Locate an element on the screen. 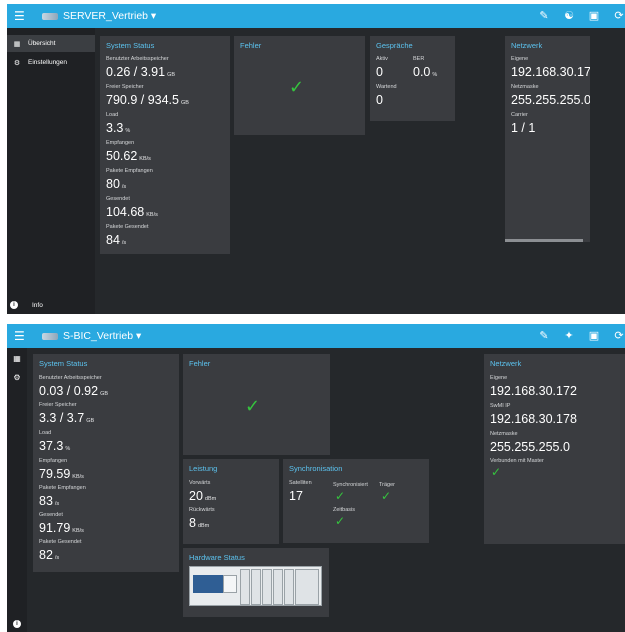 The width and height of the screenshot is (625, 632). satelliten-value: 17 is located at coordinates (296, 496).